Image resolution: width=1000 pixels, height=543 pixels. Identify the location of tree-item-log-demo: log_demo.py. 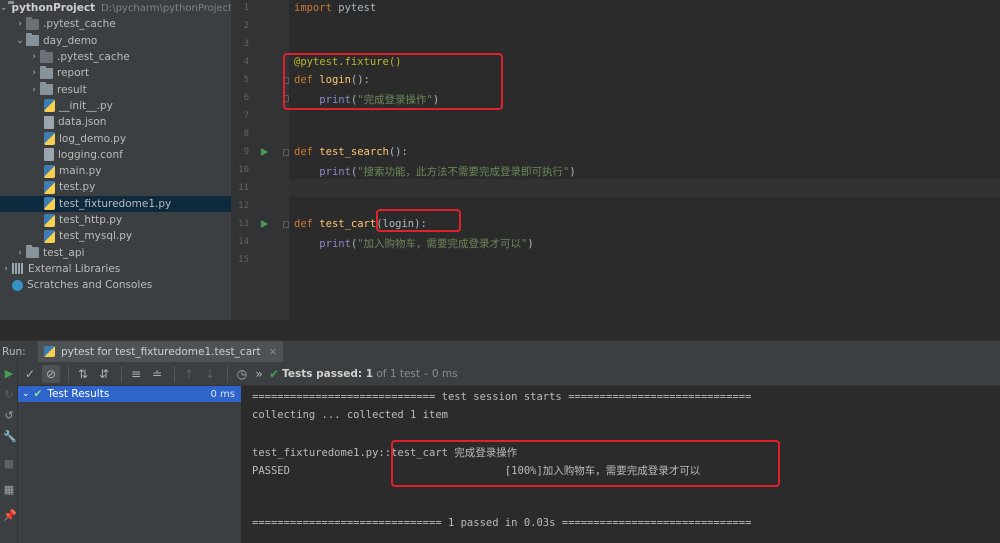
(115, 138).